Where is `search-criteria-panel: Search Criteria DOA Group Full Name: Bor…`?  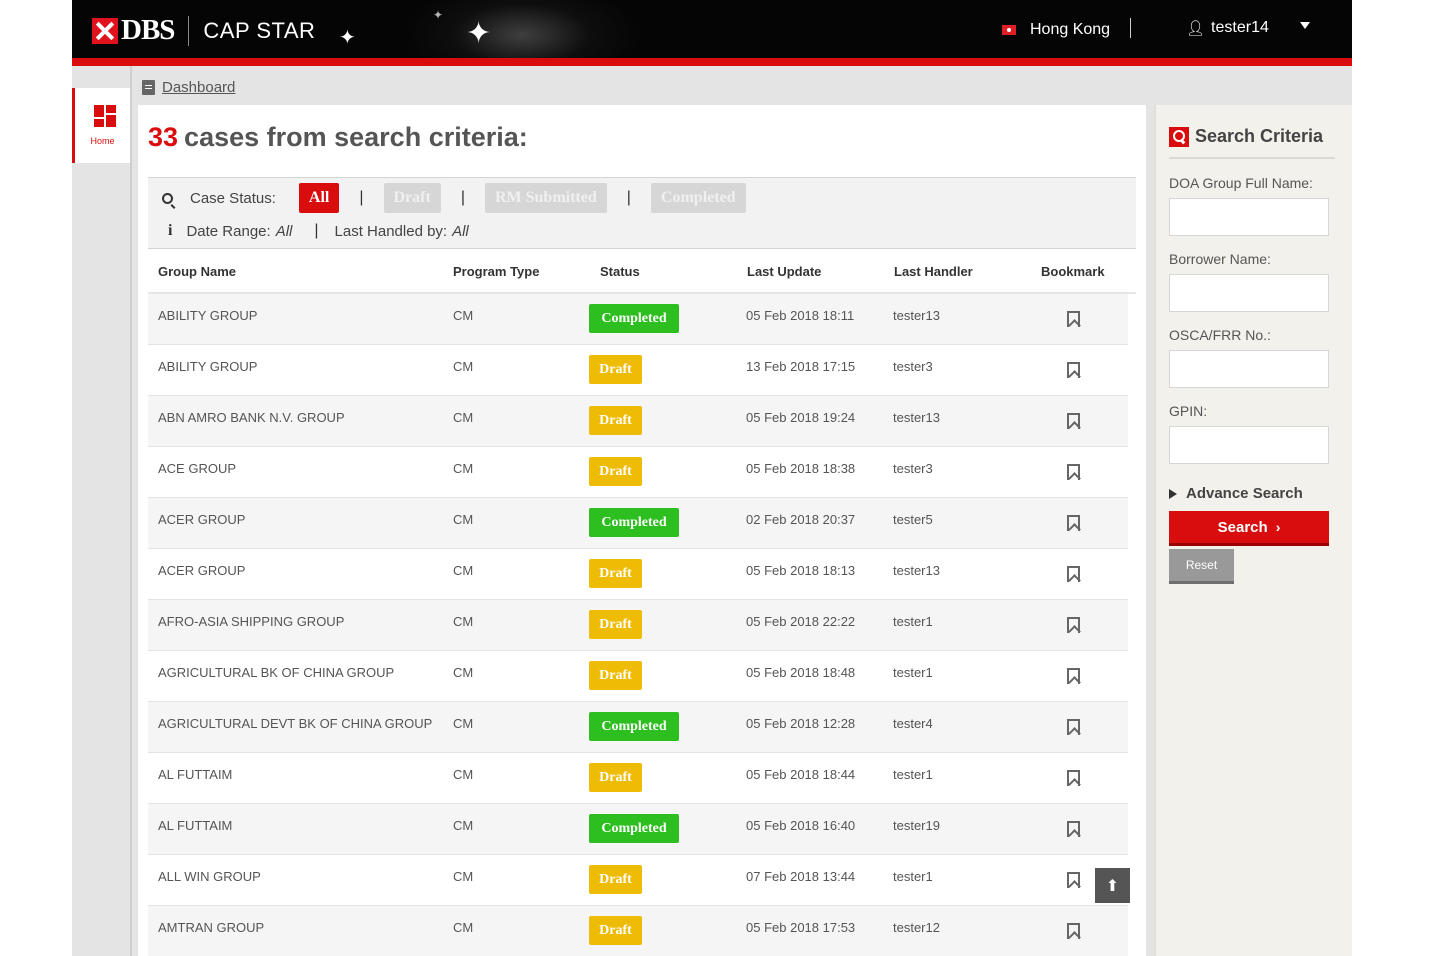 search-criteria-panel: Search Criteria DOA Group Full Name: Bor… is located at coordinates (1253, 530).